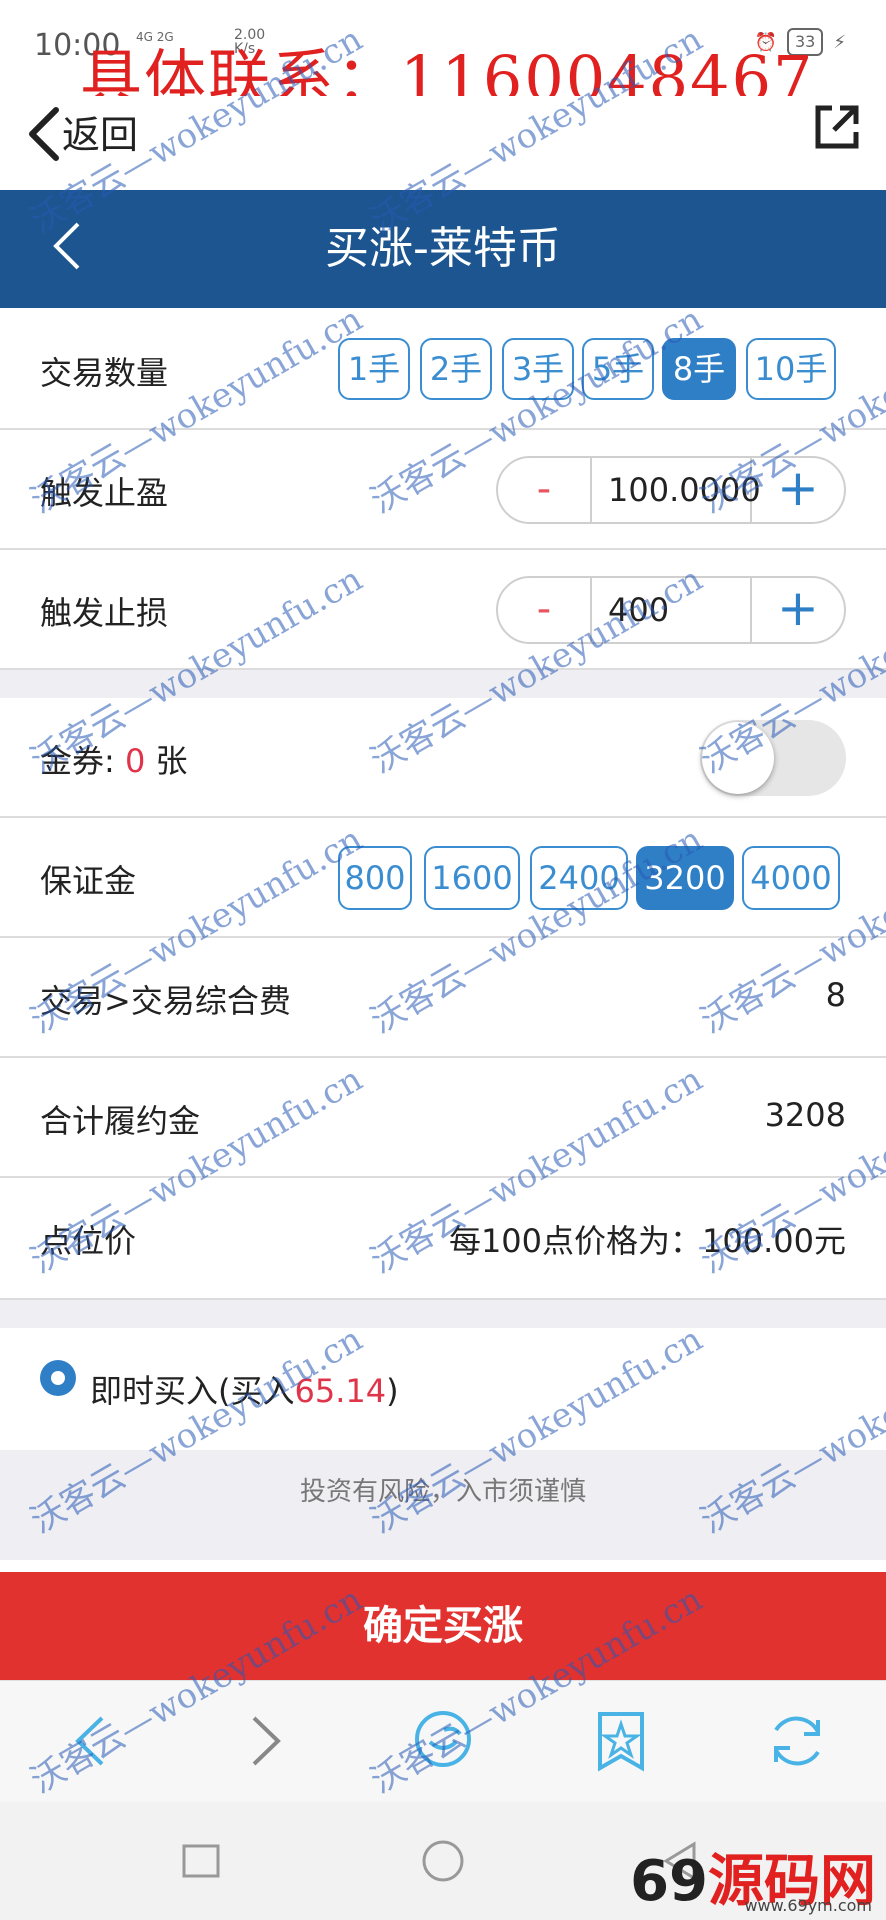 The image size is (886, 1920). Describe the element at coordinates (699, 369) in the screenshot. I see `quantity-option-8: 8手` at that location.